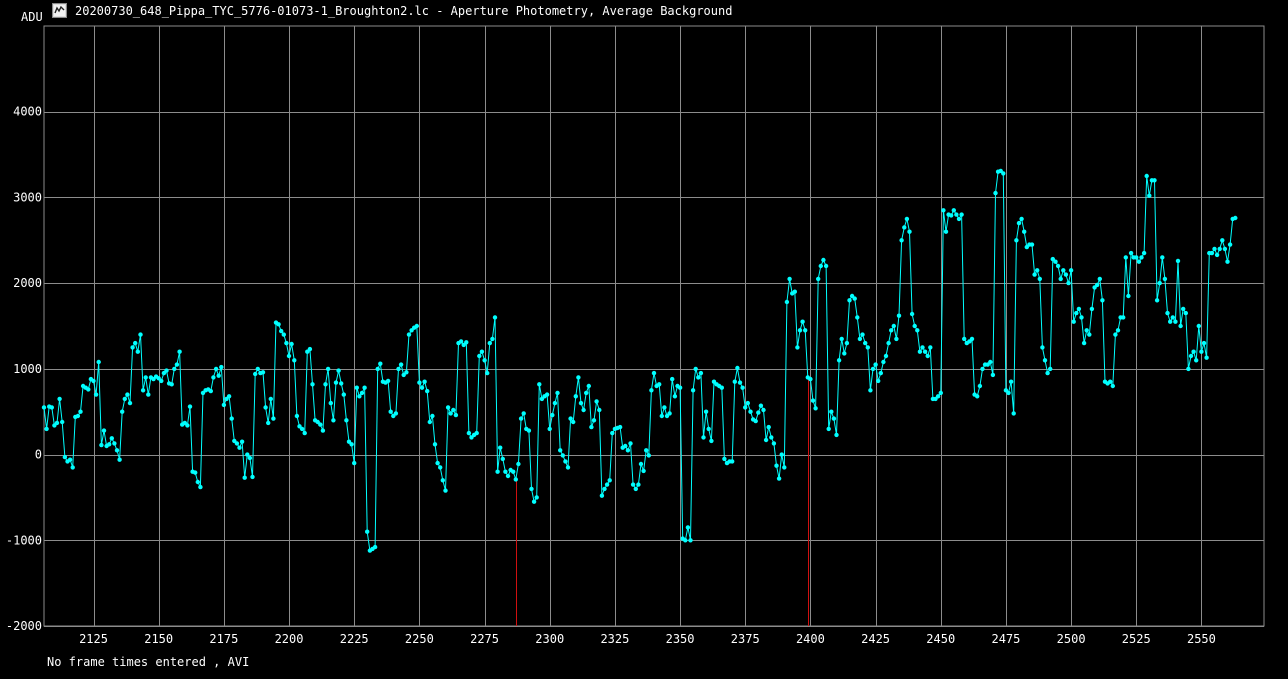 This screenshot has height=679, width=1288. Describe the element at coordinates (549, 639) in the screenshot. I see `x-tick-label: 2300` at that location.